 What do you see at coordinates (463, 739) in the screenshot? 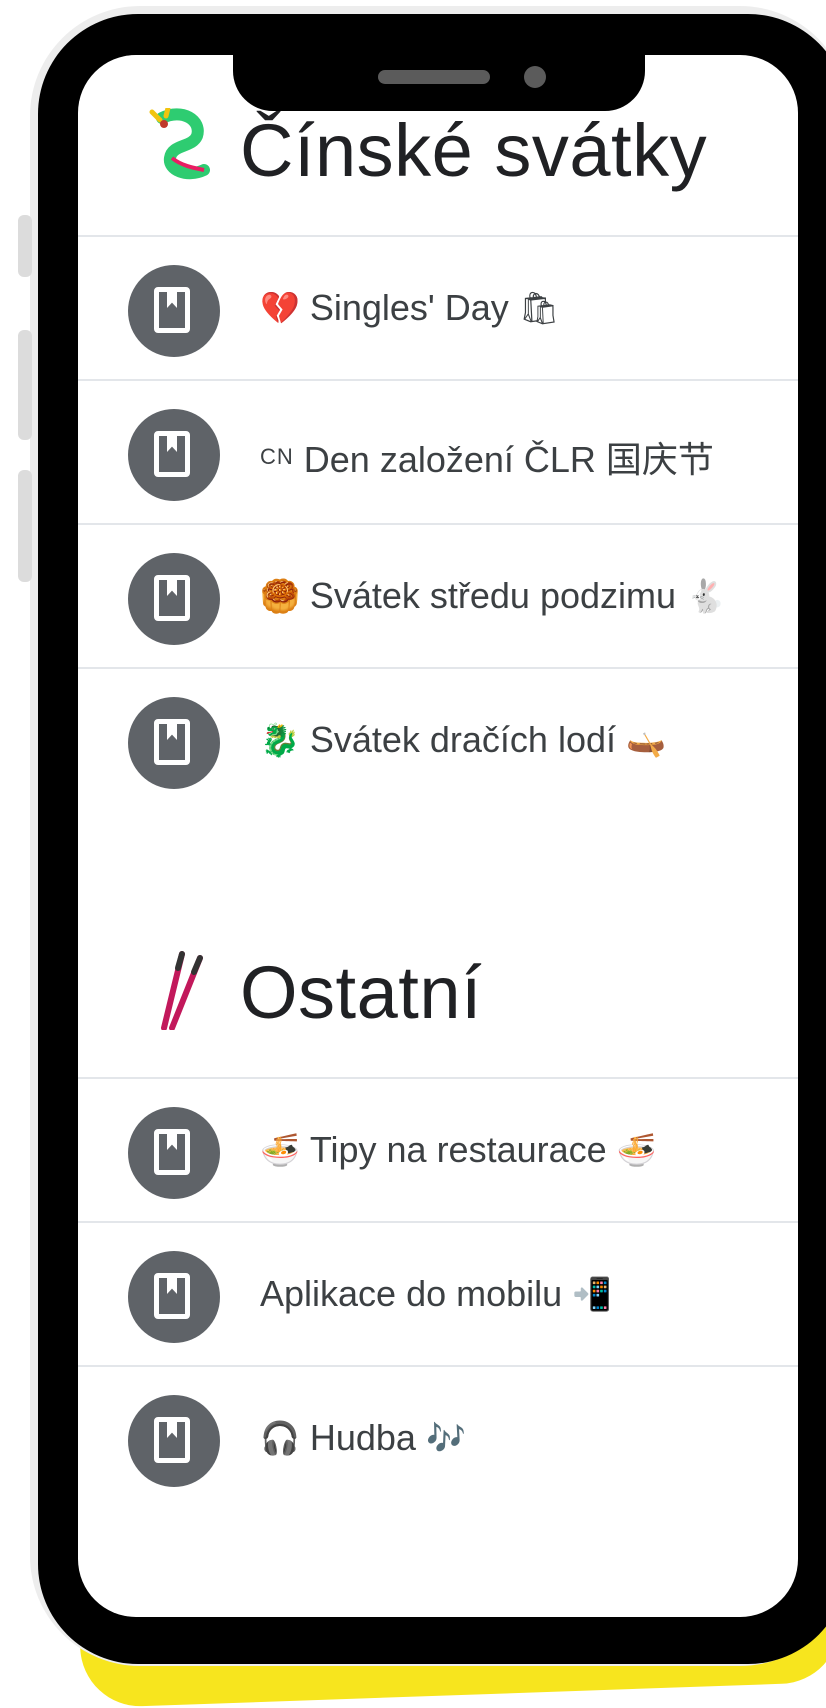
I see `list-item-label: Svátek dračích lodí` at bounding box center [463, 739].